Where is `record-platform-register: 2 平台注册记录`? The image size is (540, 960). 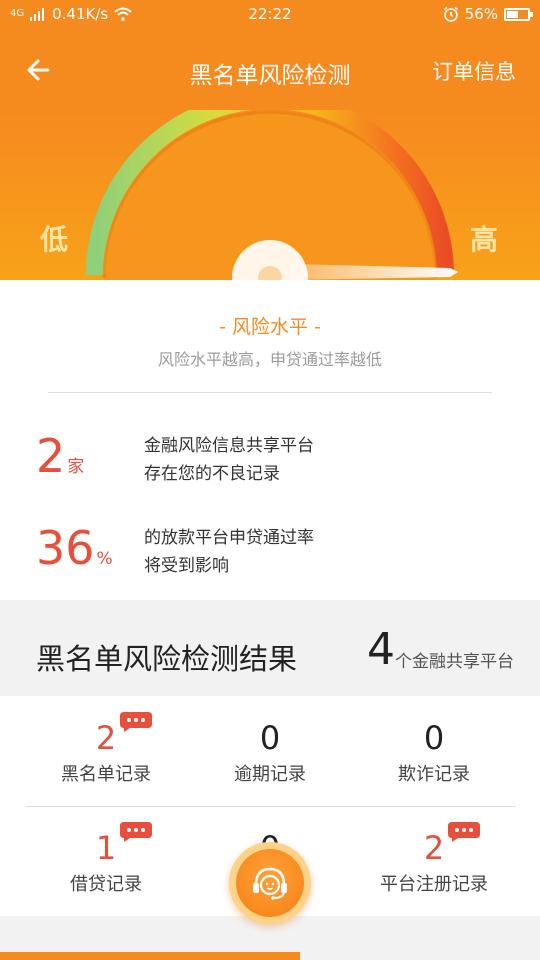 record-platform-register: 2 平台注册记录 is located at coordinates (434, 856).